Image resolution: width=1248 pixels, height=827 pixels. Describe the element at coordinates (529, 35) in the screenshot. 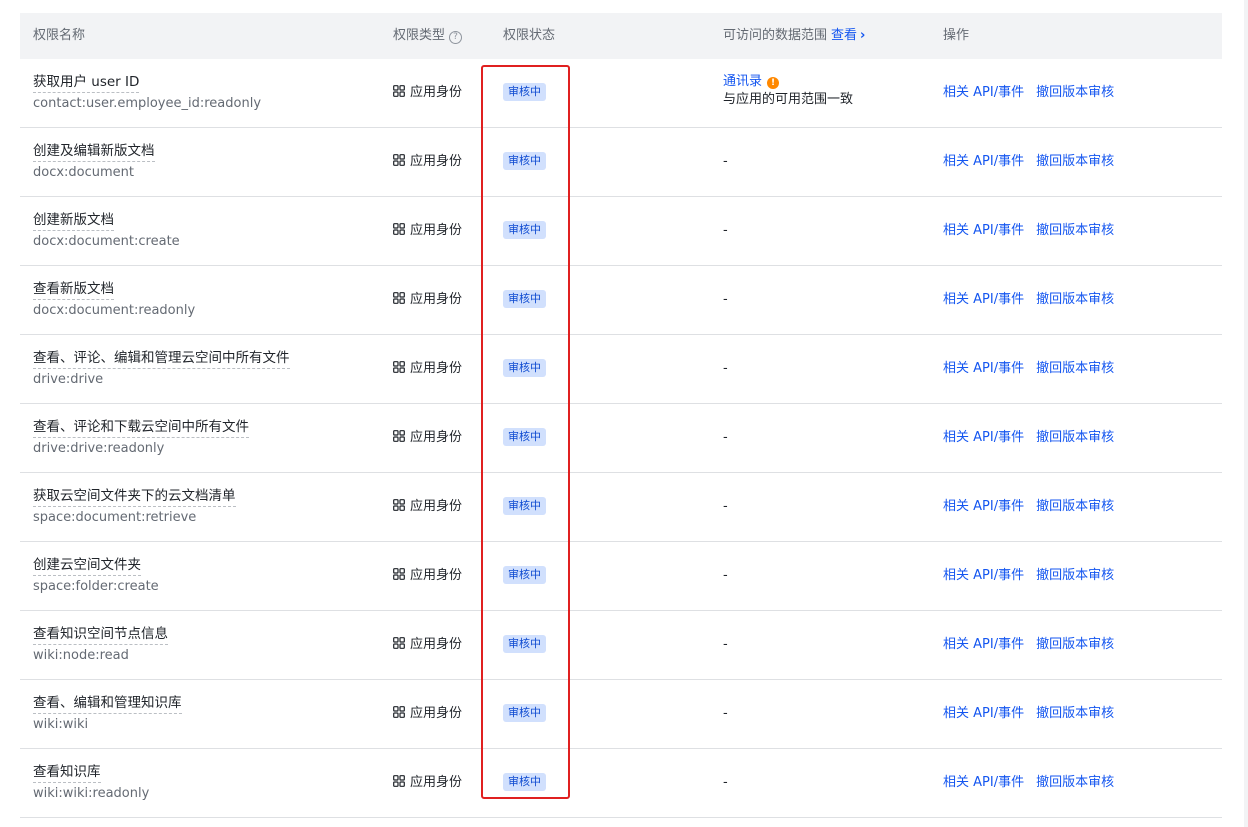

I see `header-permission-status: 权限状态` at that location.